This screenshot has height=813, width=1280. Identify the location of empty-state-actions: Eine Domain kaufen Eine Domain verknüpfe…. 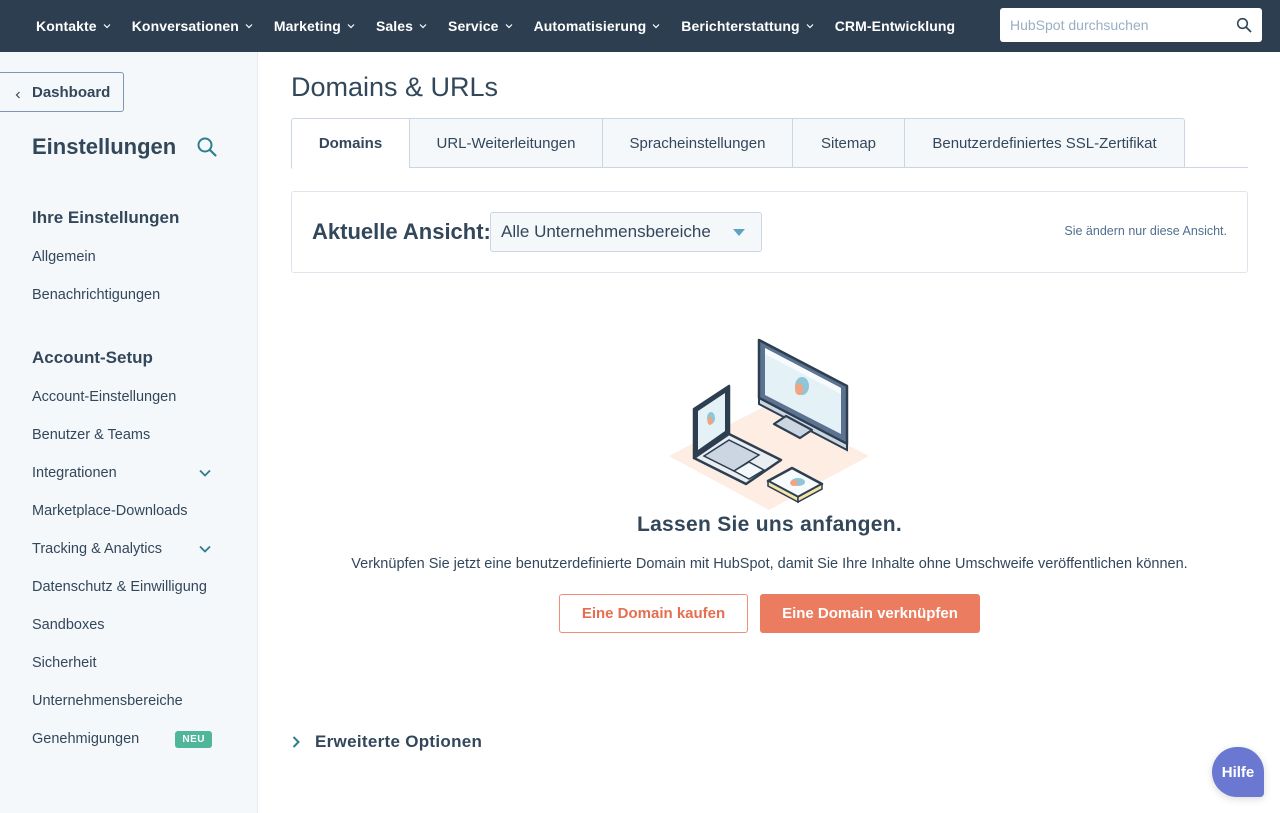
(769, 613).